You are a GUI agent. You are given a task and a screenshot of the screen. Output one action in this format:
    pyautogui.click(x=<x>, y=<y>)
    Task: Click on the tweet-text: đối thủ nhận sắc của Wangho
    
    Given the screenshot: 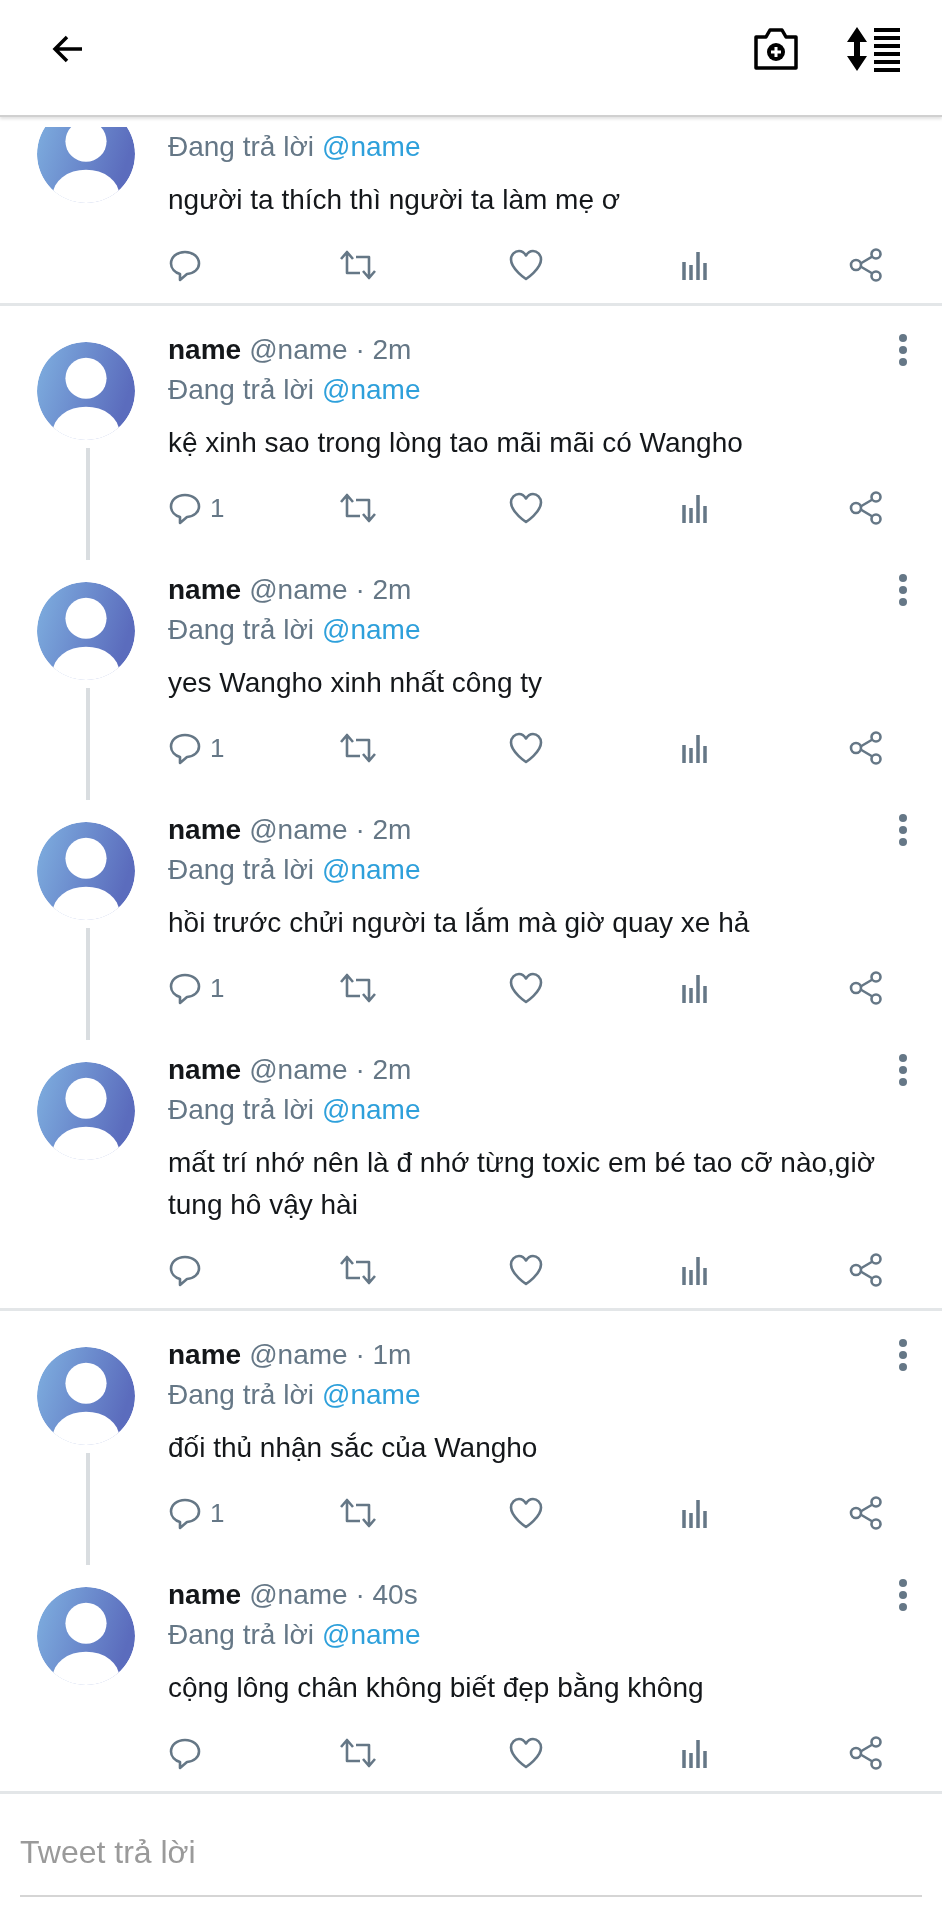 What is the action you would take?
    pyautogui.click(x=353, y=1448)
    